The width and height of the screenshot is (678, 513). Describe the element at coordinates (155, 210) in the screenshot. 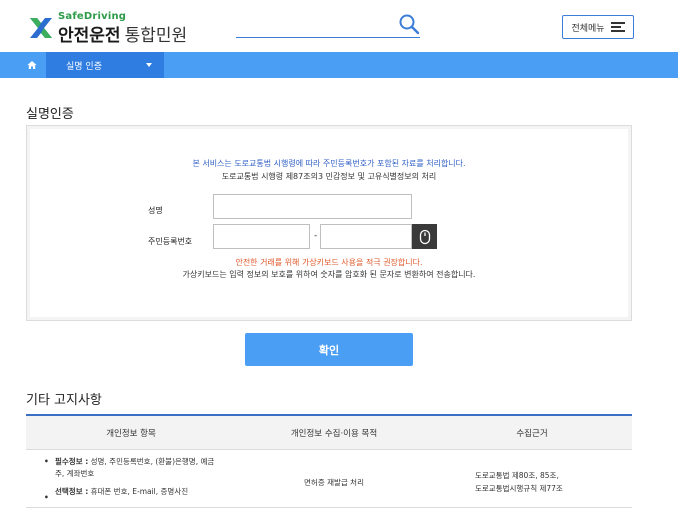

I see `name-label: 성명` at that location.